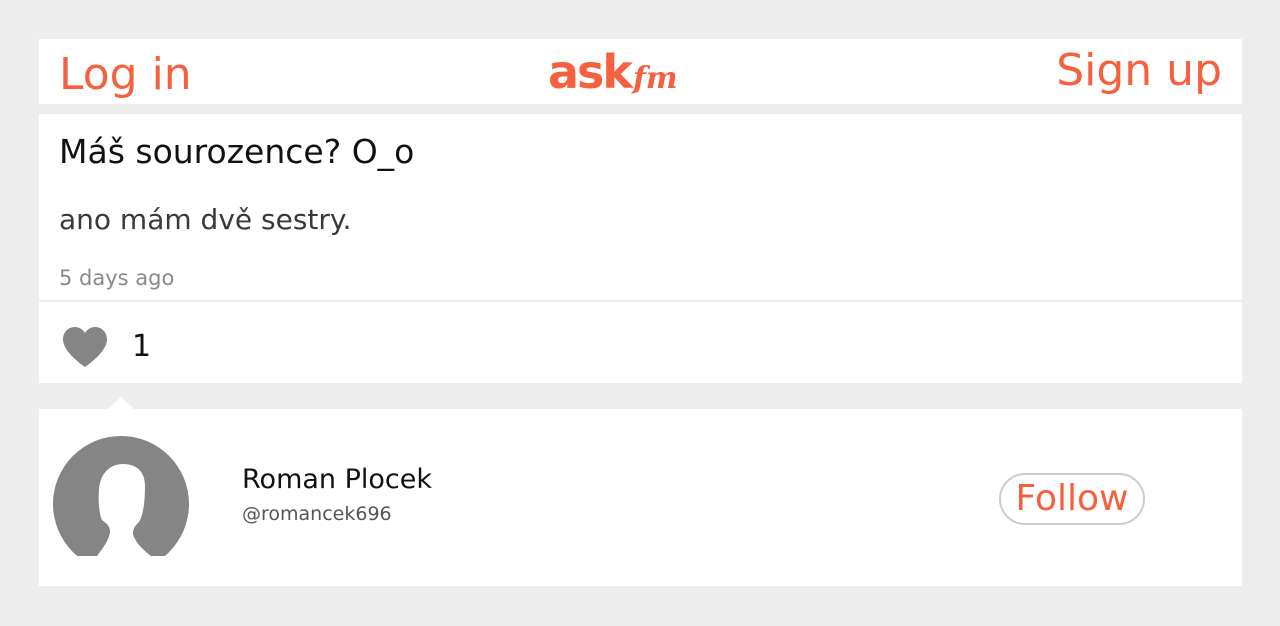  What do you see at coordinates (142, 346) in the screenshot?
I see `like-count: 1` at bounding box center [142, 346].